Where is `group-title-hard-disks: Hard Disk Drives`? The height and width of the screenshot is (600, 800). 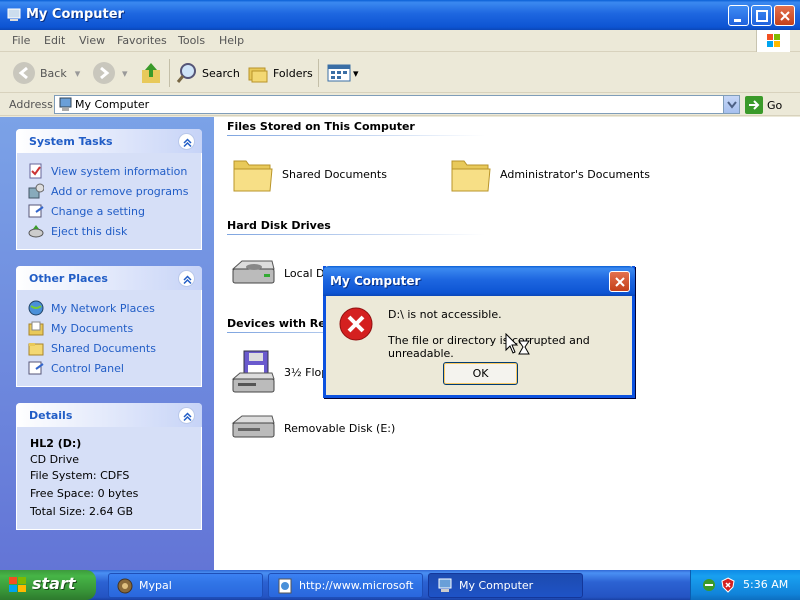 group-title-hard-disks: Hard Disk Drives is located at coordinates (279, 225).